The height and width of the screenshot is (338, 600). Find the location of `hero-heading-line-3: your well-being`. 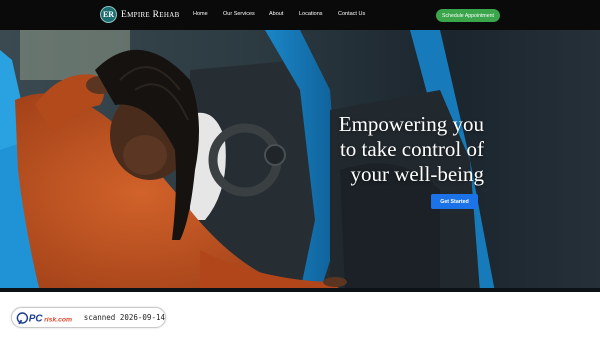

hero-heading-line-3: your well-being is located at coordinates (417, 174).